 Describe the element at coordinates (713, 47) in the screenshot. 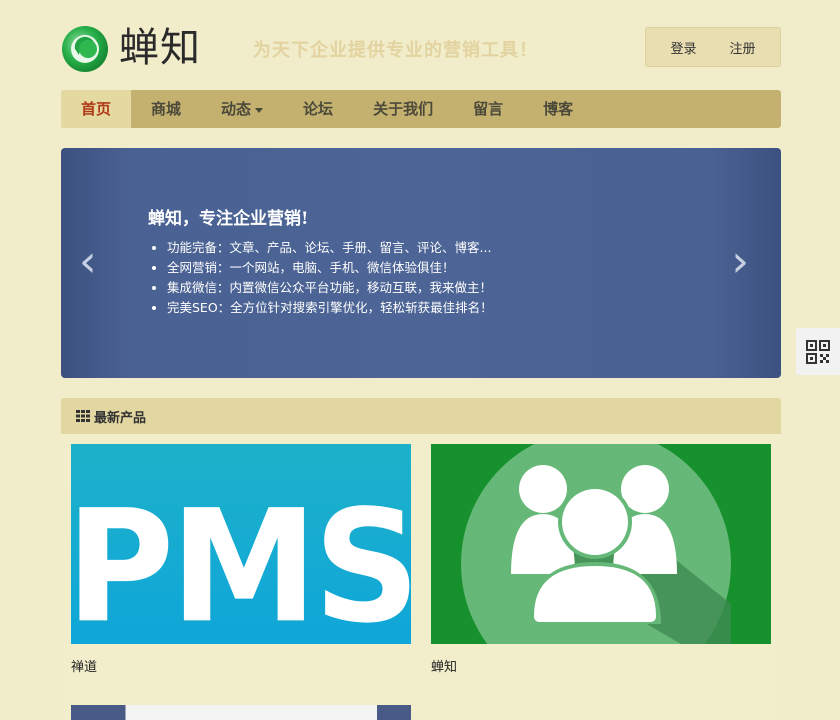

I see `auth-box: 登录 注册` at that location.